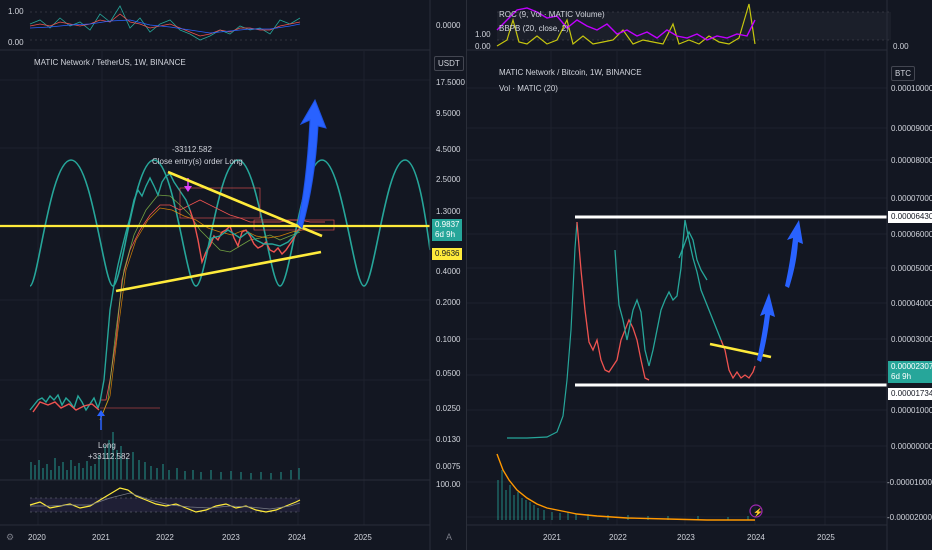 This screenshot has width=932, height=550. I want to click on roc-legend: ROC (9, Vol · MATIC Volume), so click(552, 14).